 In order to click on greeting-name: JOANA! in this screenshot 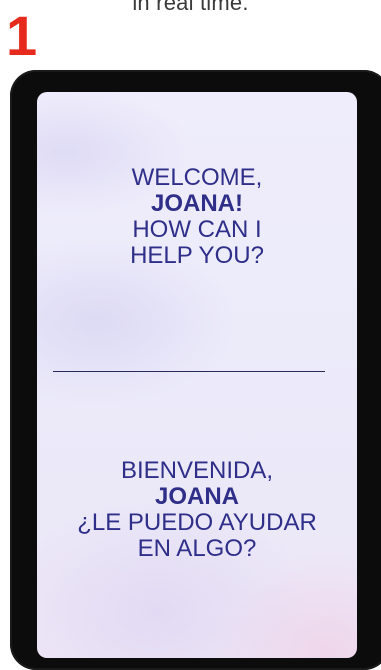, I will do `click(196, 203)`.